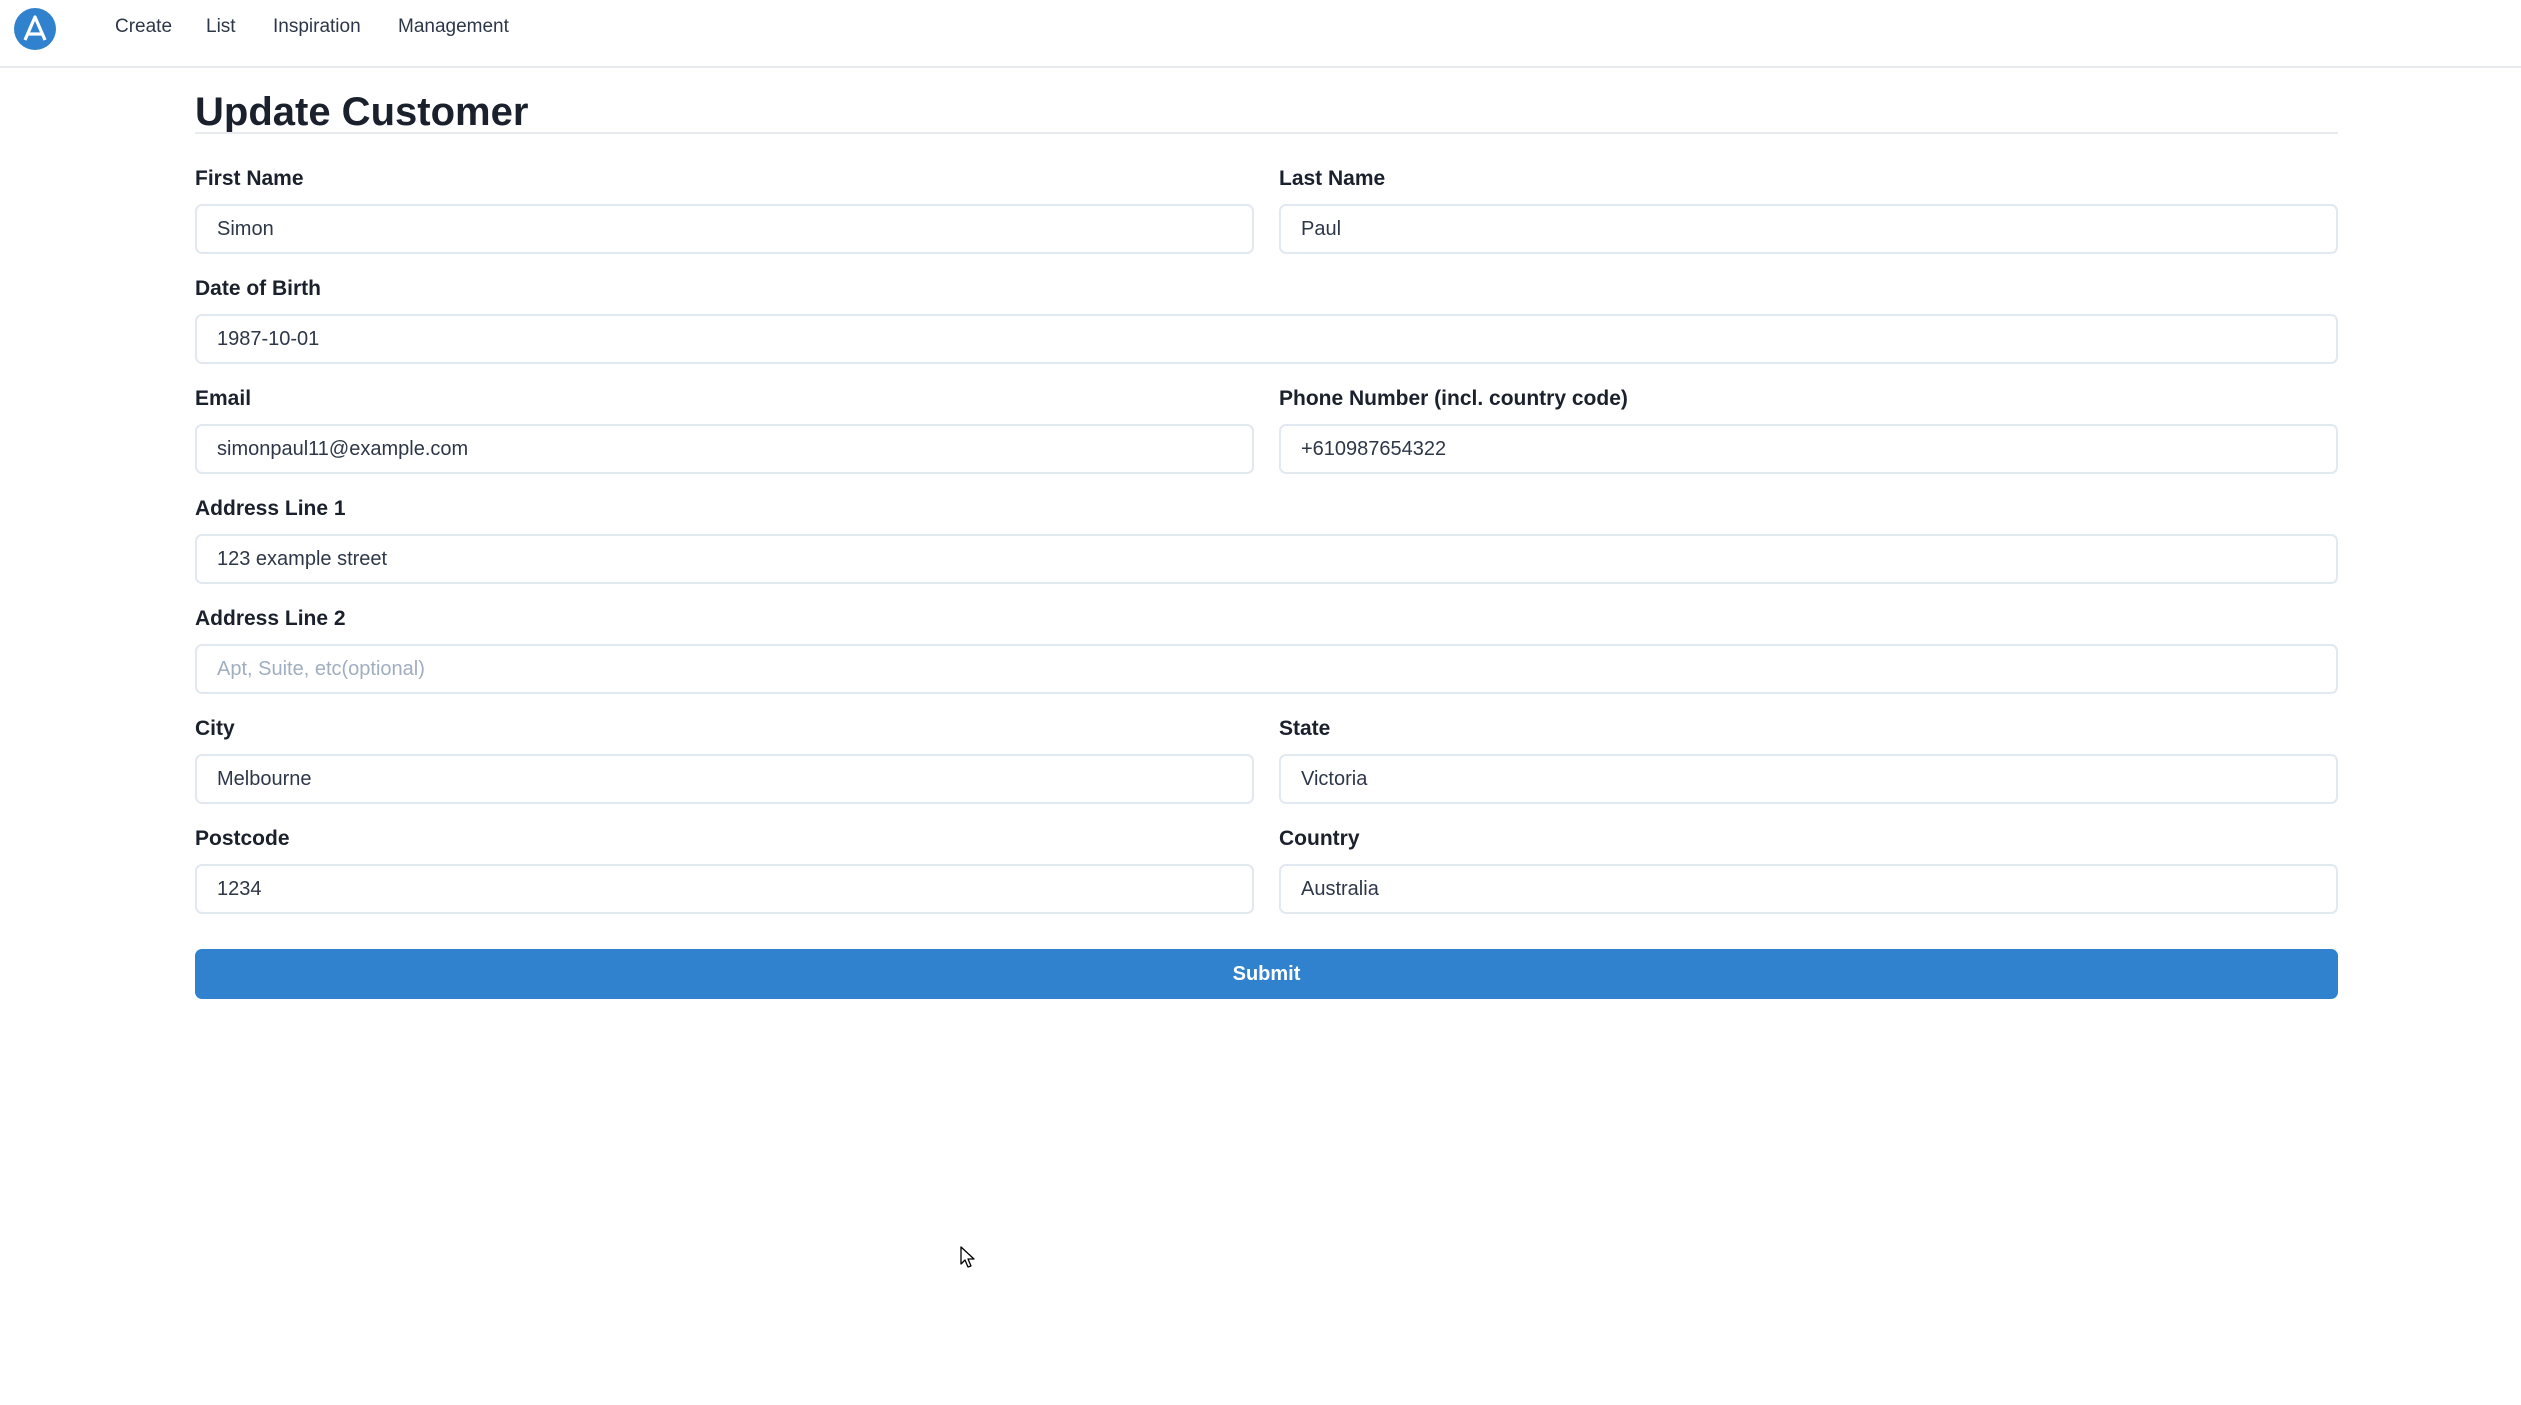 The width and height of the screenshot is (2521, 1405). Describe the element at coordinates (724, 779) in the screenshot. I see `city-input` at that location.